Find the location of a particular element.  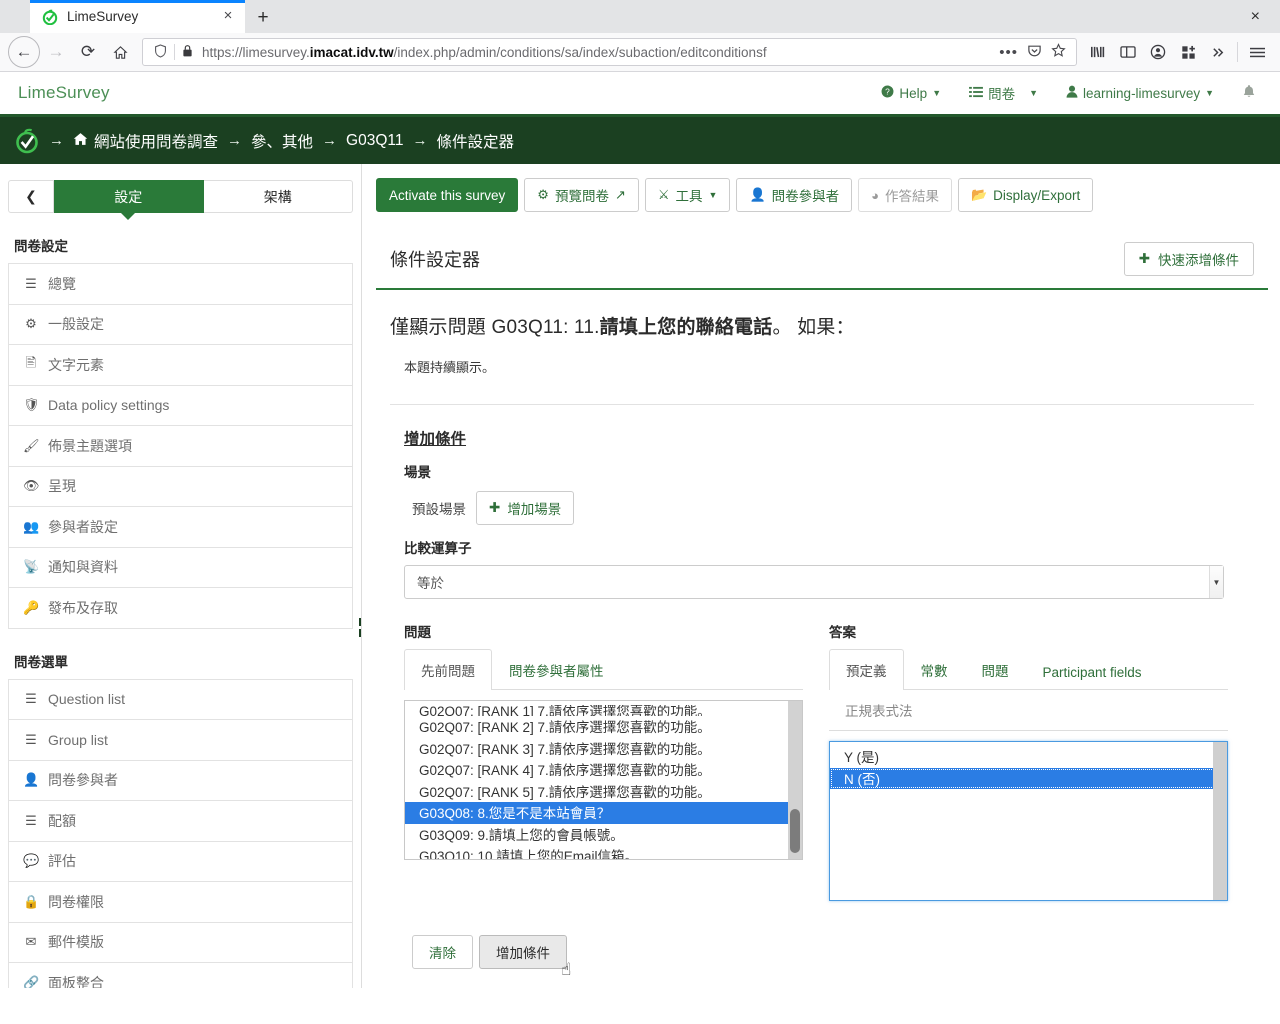

list-alt-icon: ☰ is located at coordinates (31, 739).